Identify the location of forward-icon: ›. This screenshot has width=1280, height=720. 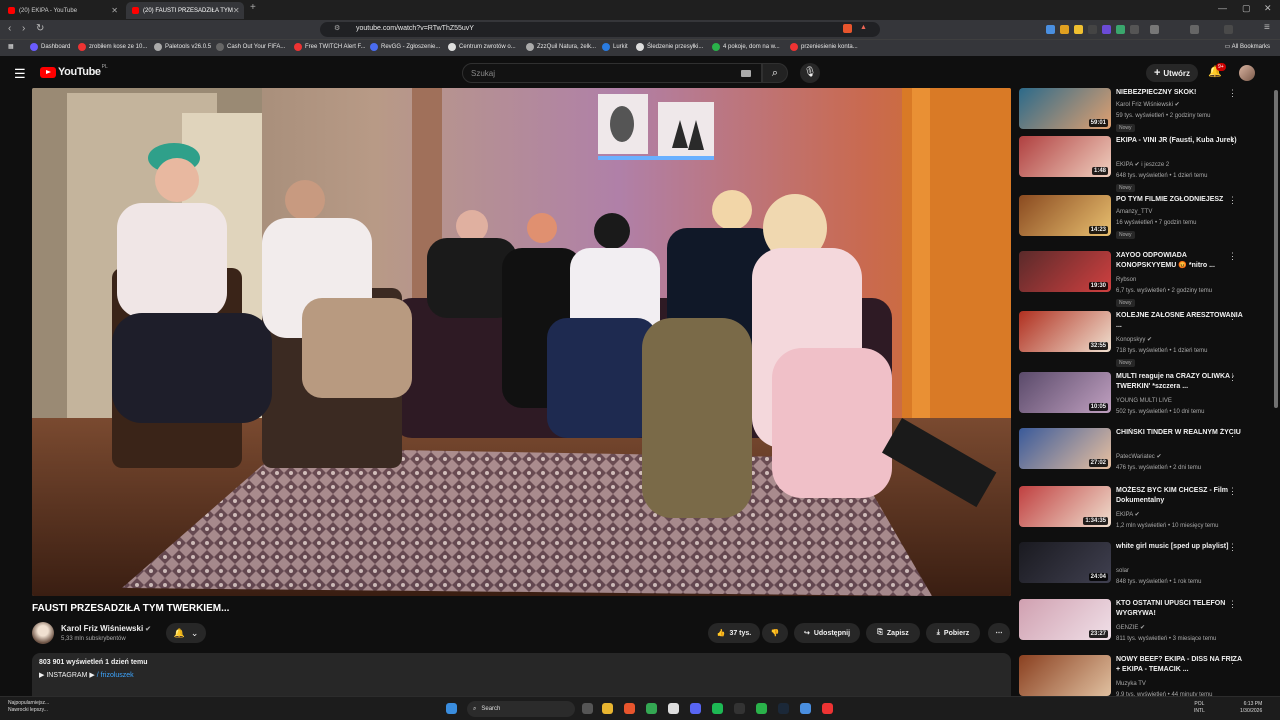
(23, 29).